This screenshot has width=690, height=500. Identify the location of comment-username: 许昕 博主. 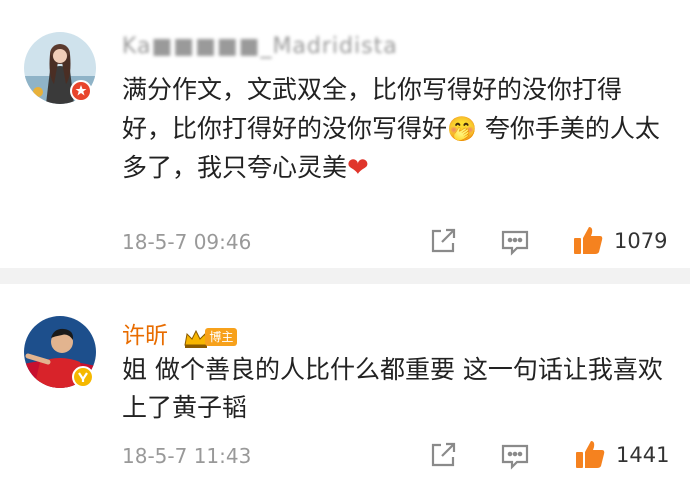
(180, 333).